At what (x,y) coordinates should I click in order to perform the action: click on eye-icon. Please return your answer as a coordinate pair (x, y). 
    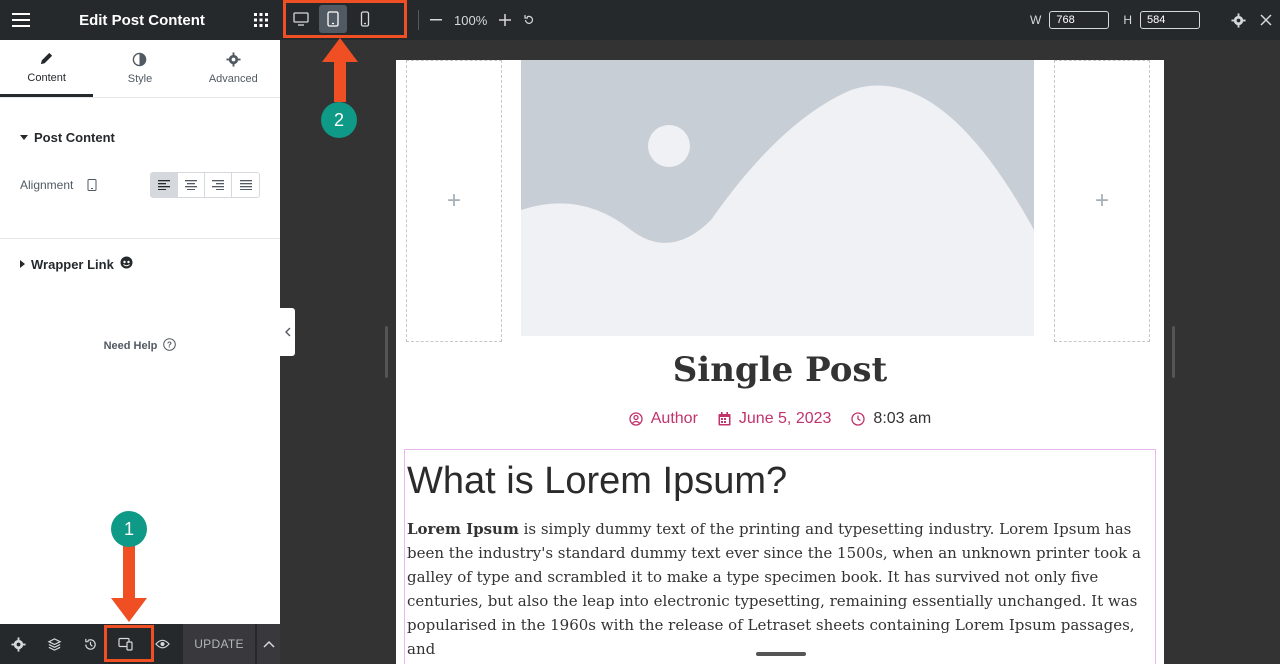
    Looking at the image, I should click on (162, 644).